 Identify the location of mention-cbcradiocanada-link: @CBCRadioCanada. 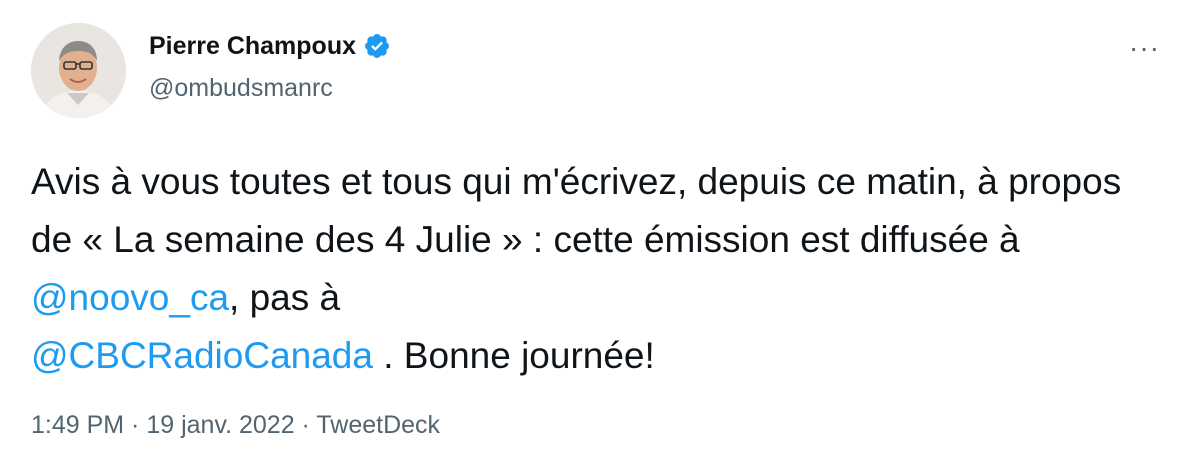
(202, 355).